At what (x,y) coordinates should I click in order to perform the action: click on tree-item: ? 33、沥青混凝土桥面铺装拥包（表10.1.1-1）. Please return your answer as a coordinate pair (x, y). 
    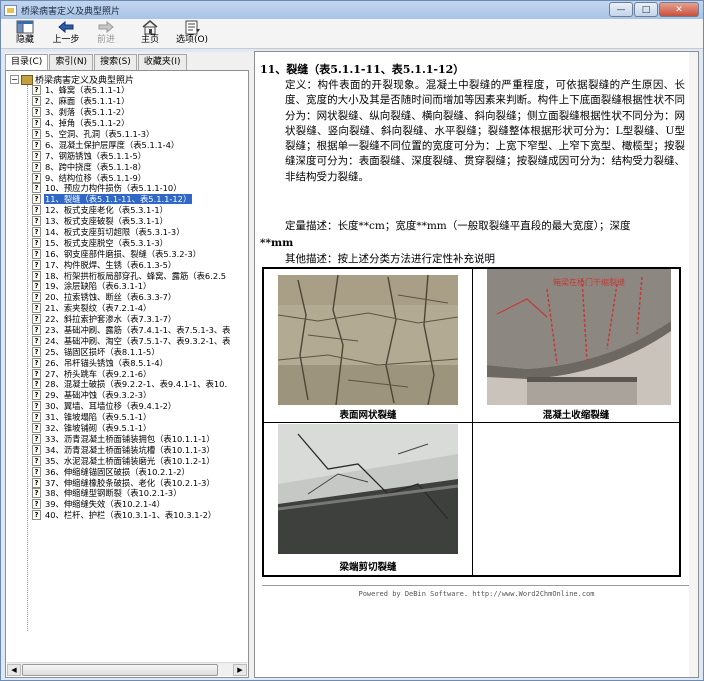
    Looking at the image, I should click on (139, 439).